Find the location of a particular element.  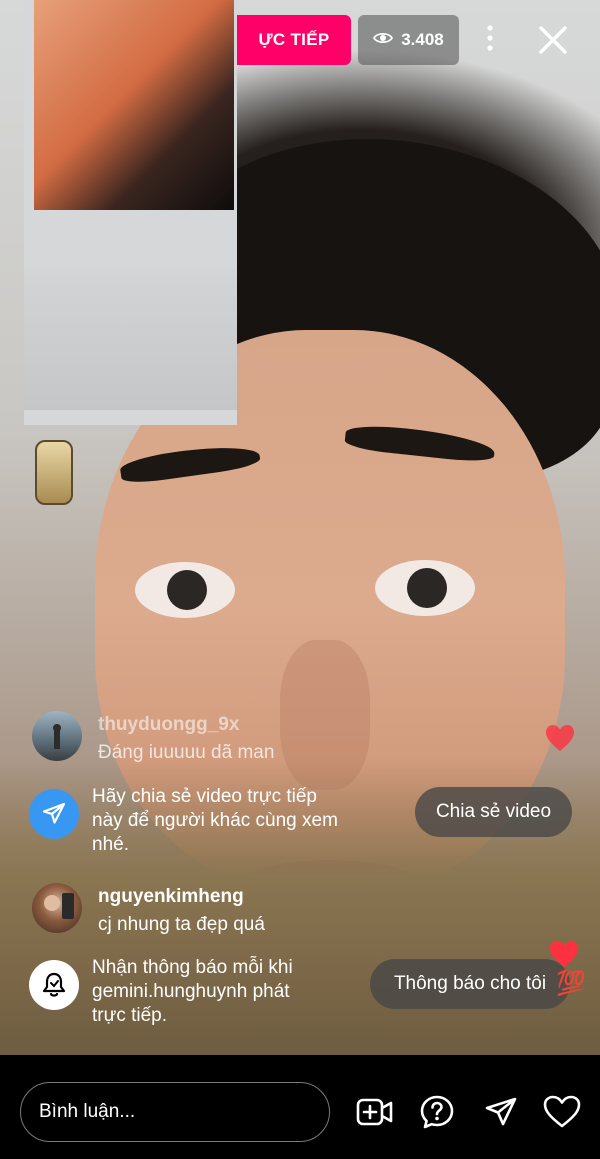

notify-prompt-line-1: Nhận thông báo mỗi khi is located at coordinates (192, 967).